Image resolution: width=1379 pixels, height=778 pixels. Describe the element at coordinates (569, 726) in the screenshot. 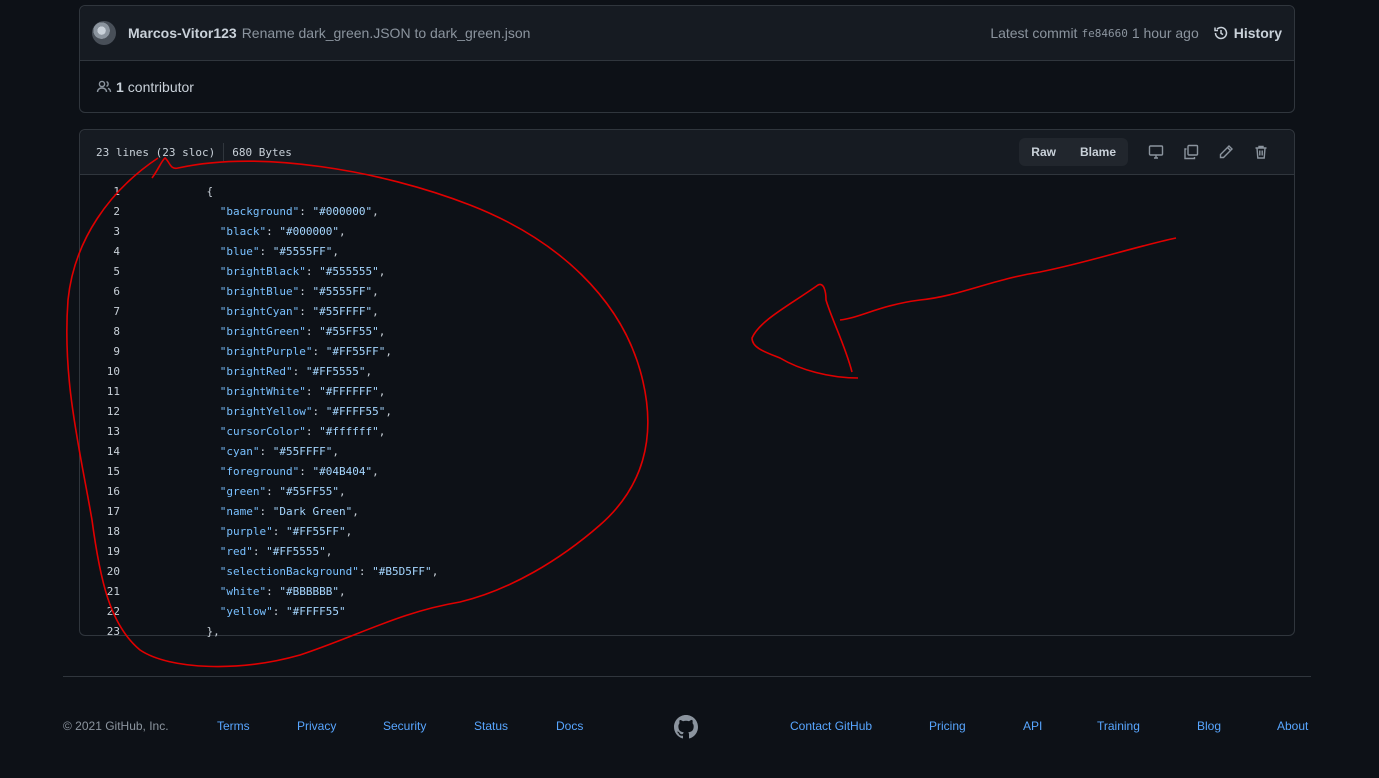

I see `footer-link-docs: Docs` at that location.